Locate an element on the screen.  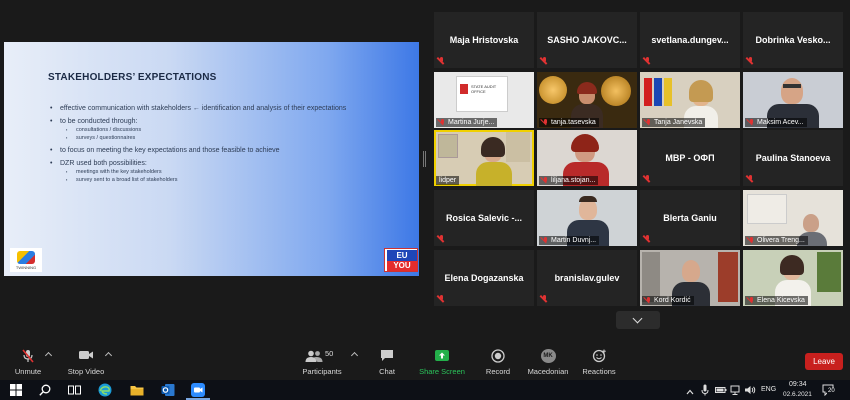
tray-chevron-up-icon is located at coordinates (690, 392).